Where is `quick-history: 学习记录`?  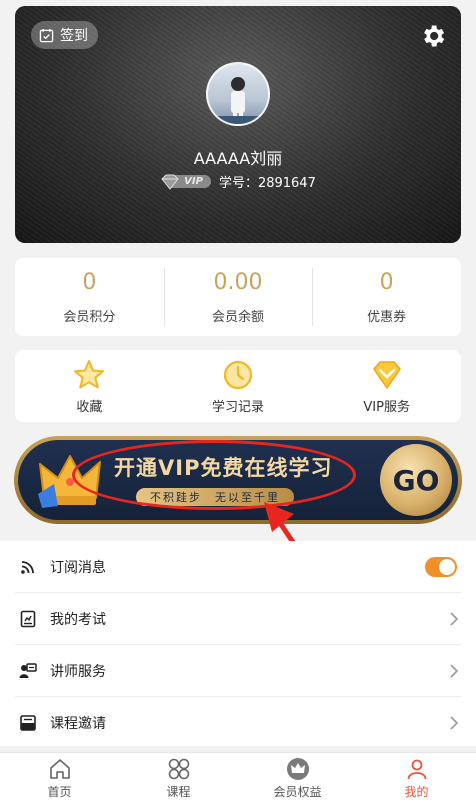
quick-history: 学习记录 is located at coordinates (238, 386).